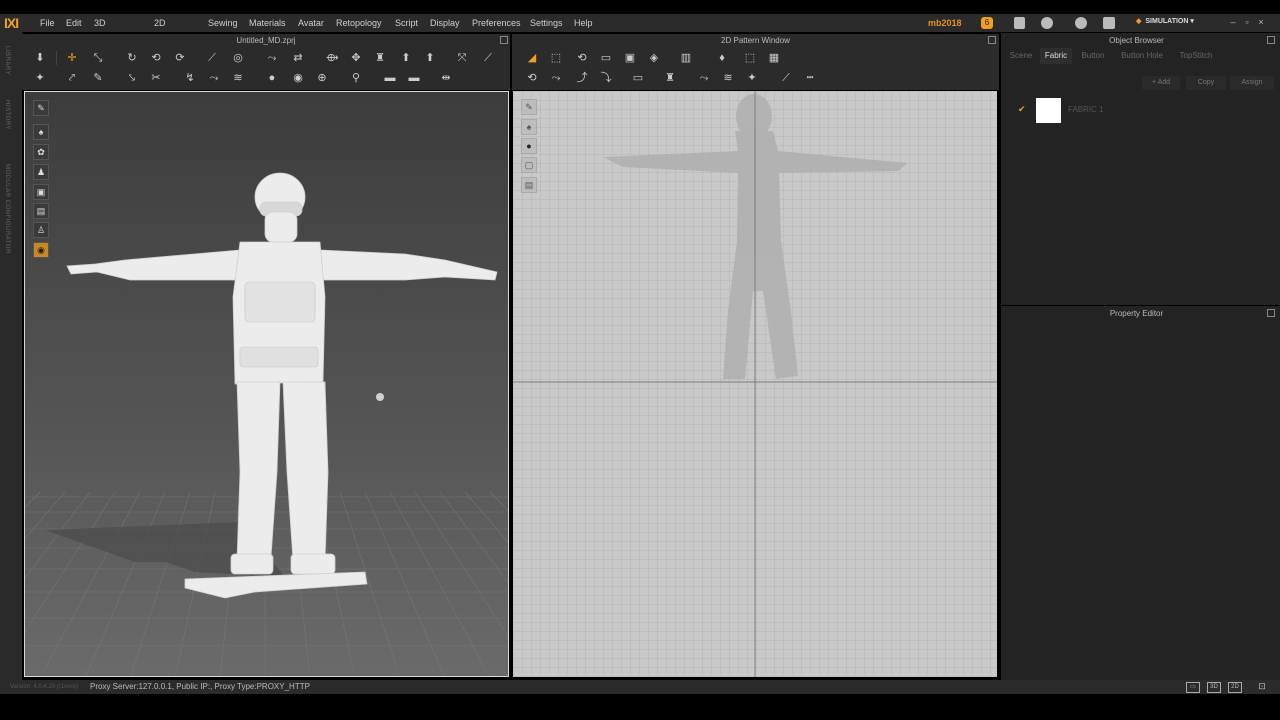  What do you see at coordinates (556, 58) in the screenshot?
I see `transform-pattern-icon: ⬚` at bounding box center [556, 58].